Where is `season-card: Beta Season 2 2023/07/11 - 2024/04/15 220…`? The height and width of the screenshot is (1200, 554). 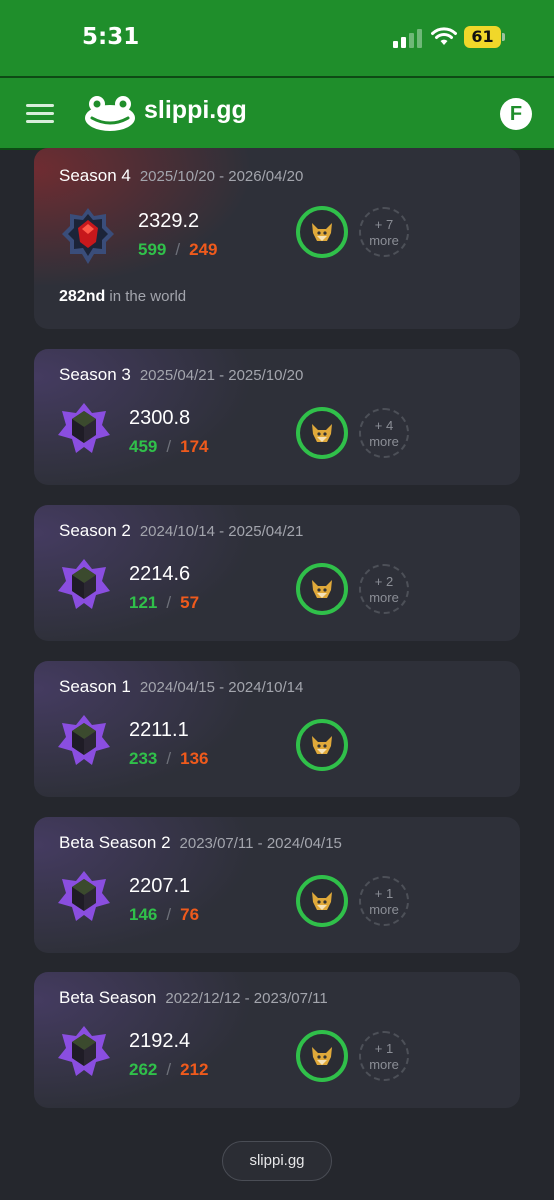 season-card: Beta Season 2 2023/07/11 - 2024/04/15 220… is located at coordinates (277, 885).